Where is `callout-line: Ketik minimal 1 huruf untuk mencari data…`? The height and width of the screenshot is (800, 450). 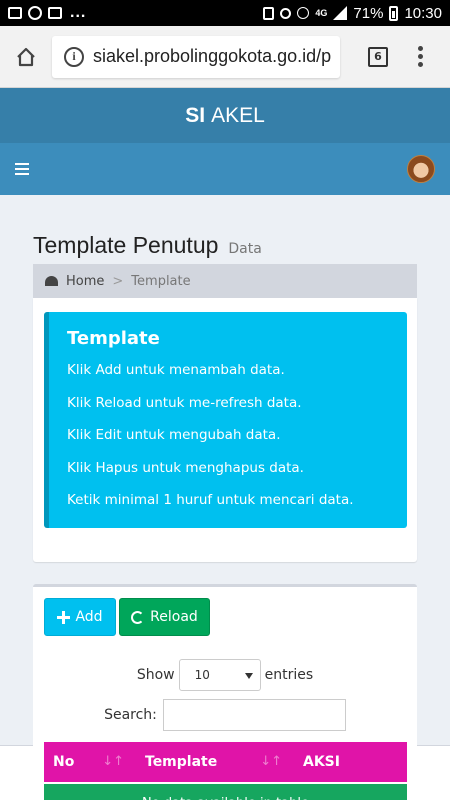
callout-line: Ketik minimal 1 huruf untuk mencari data… is located at coordinates (210, 500).